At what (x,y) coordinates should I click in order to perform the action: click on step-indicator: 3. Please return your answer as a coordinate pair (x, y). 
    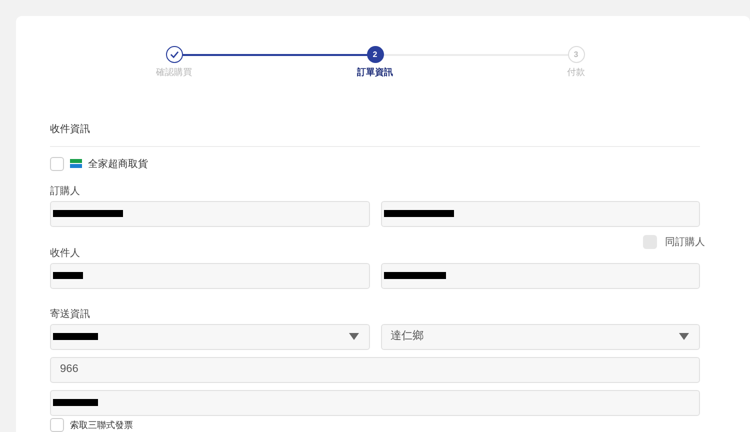
    Looking at the image, I should click on (576, 54).